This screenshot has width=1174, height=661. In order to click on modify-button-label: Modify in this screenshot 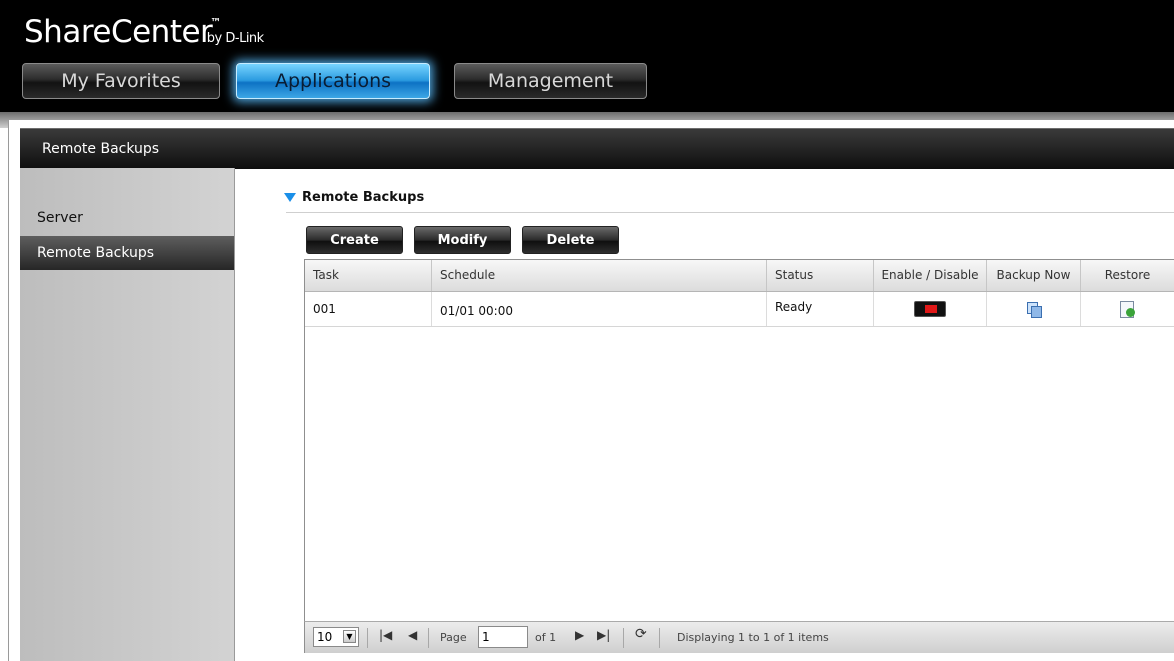, I will do `click(462, 240)`.